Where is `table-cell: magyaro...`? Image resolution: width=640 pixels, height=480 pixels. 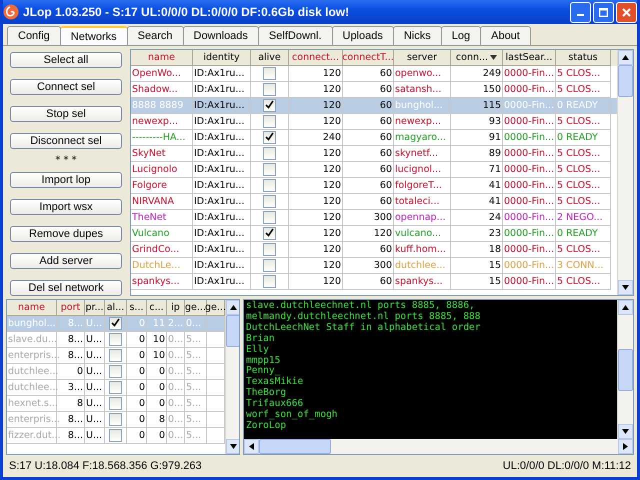
table-cell: magyaro... is located at coordinates (420, 137).